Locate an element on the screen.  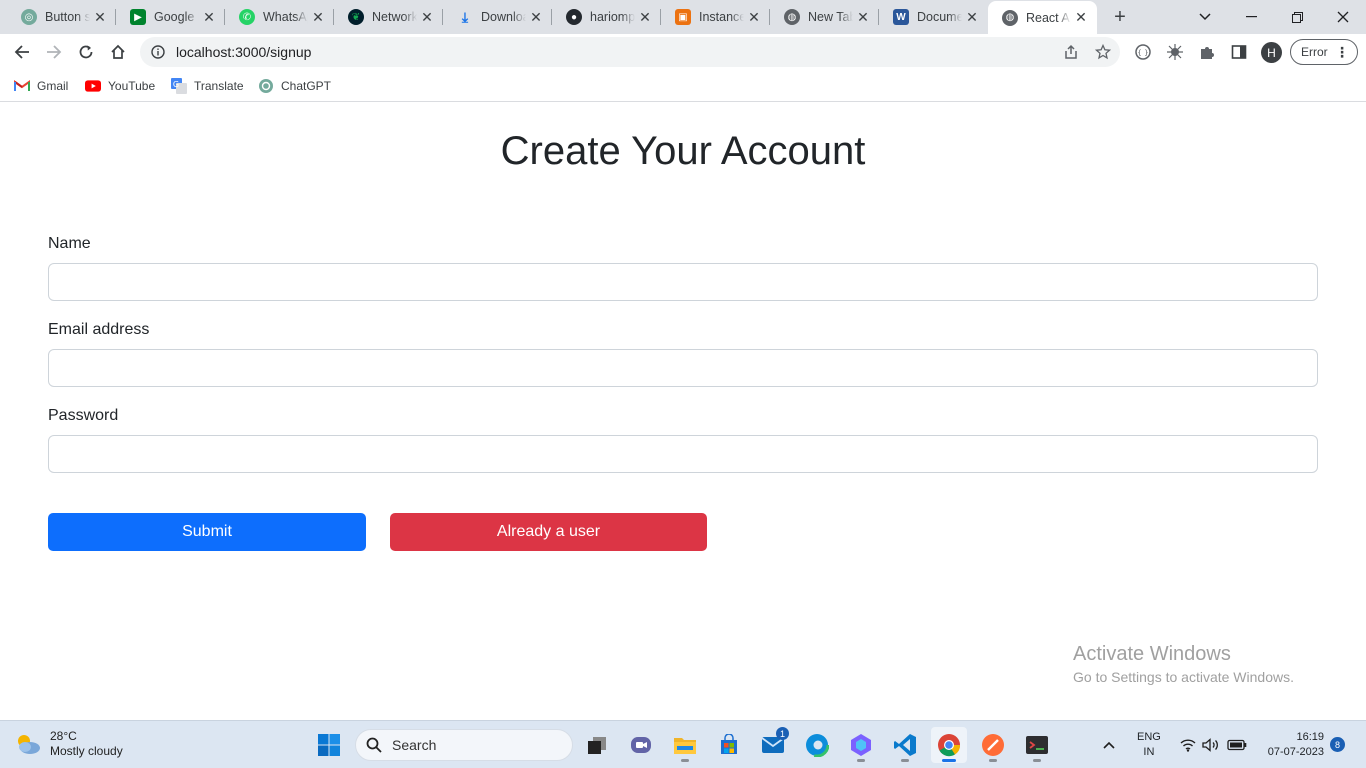
arrow-left-icon is located at coordinates (21, 52).